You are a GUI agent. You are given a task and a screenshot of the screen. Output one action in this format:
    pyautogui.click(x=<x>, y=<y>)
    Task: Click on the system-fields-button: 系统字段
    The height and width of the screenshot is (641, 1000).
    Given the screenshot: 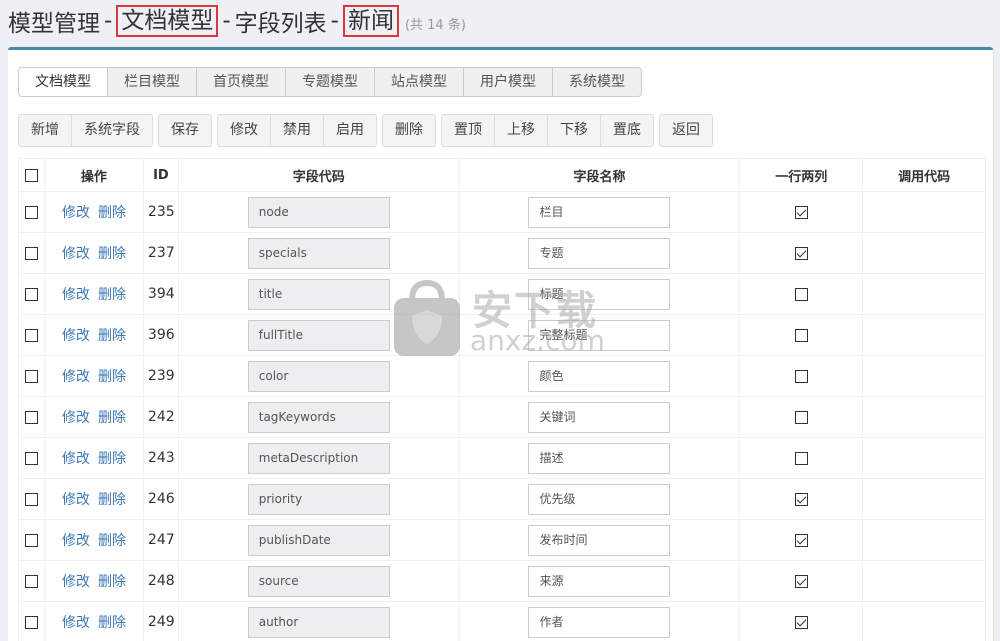 What is the action you would take?
    pyautogui.click(x=112, y=130)
    